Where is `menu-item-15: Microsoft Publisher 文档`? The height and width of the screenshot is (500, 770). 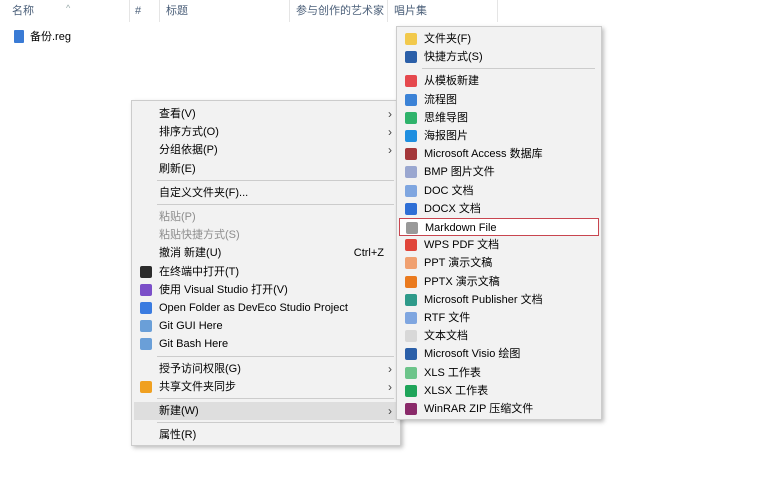 menu-item-15: Microsoft Publisher 文档 is located at coordinates (499, 300).